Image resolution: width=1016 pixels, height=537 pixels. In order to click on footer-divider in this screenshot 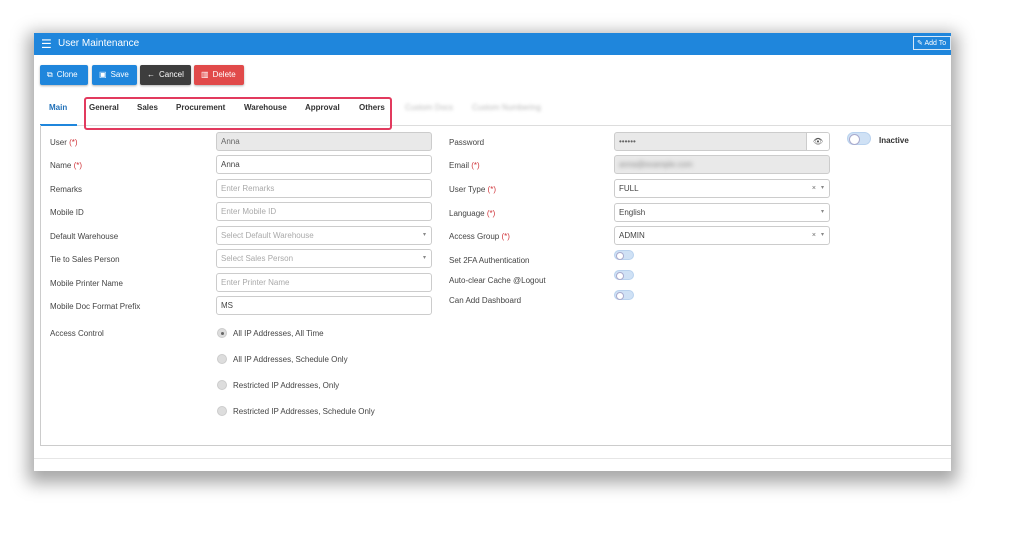, I will do `click(492, 458)`.